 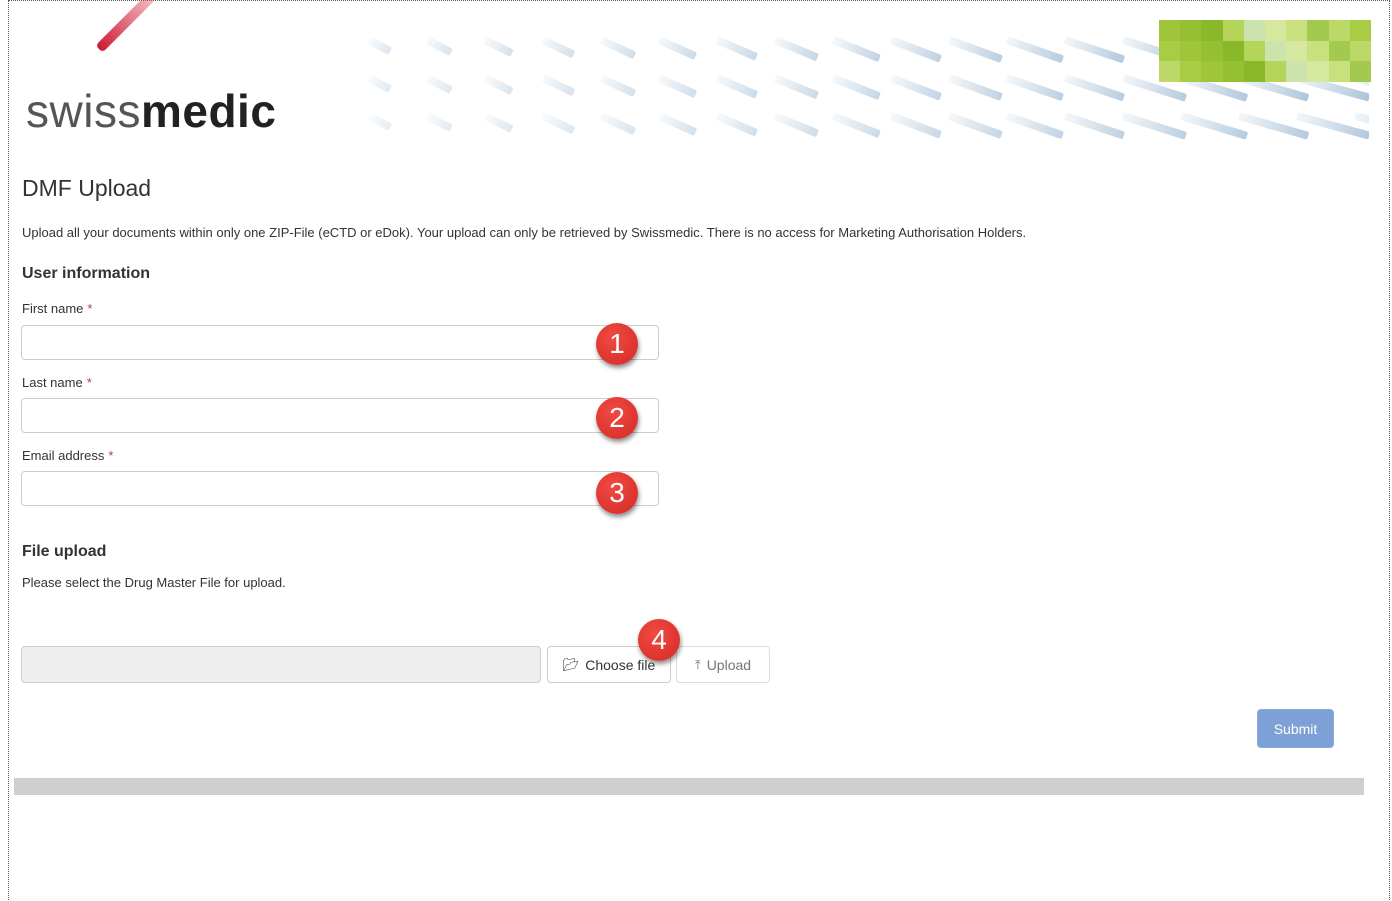 I want to click on callout-badge-2: 2, so click(x=617, y=418).